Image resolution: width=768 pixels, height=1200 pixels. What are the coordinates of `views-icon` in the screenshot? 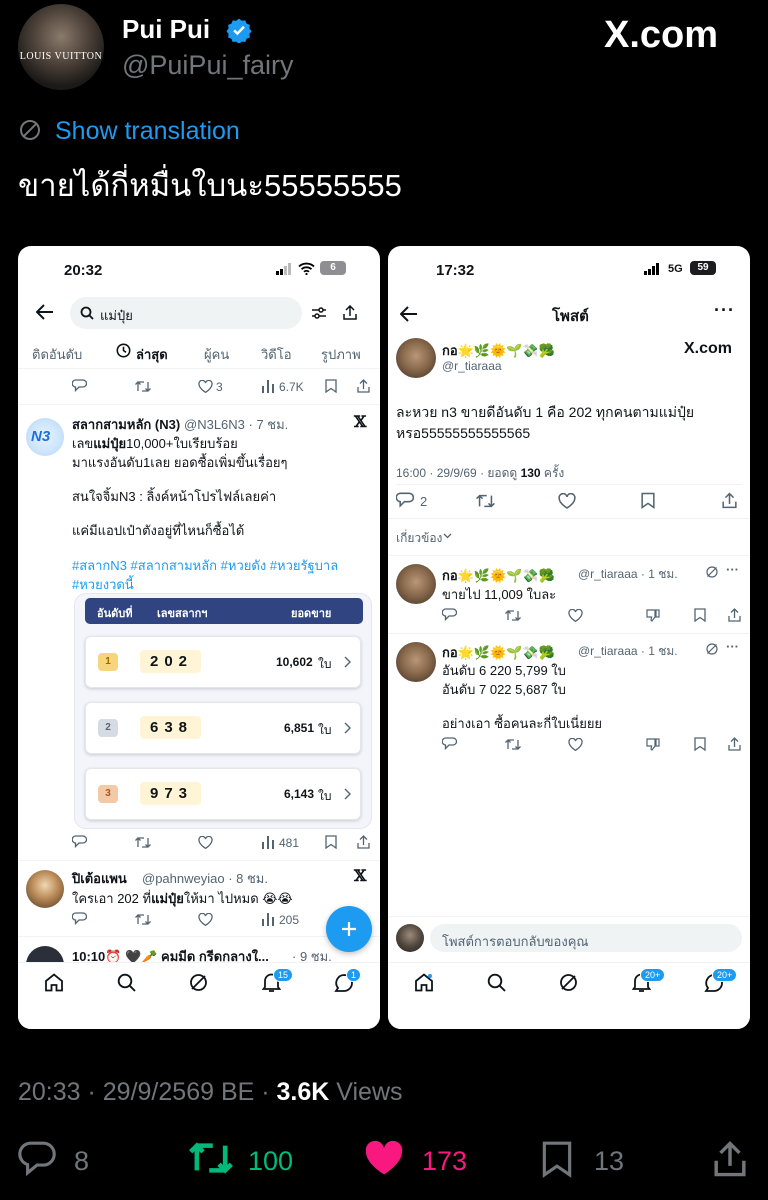 It's located at (268, 919).